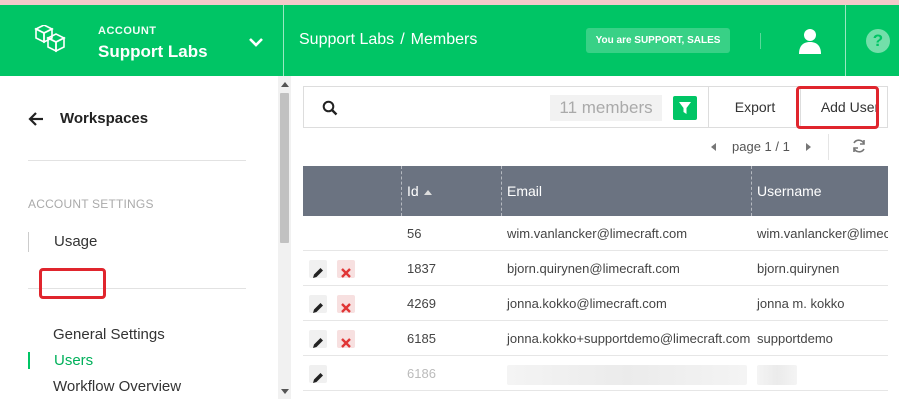 The height and width of the screenshot is (399, 899). I want to click on search-icon, so click(330, 108).